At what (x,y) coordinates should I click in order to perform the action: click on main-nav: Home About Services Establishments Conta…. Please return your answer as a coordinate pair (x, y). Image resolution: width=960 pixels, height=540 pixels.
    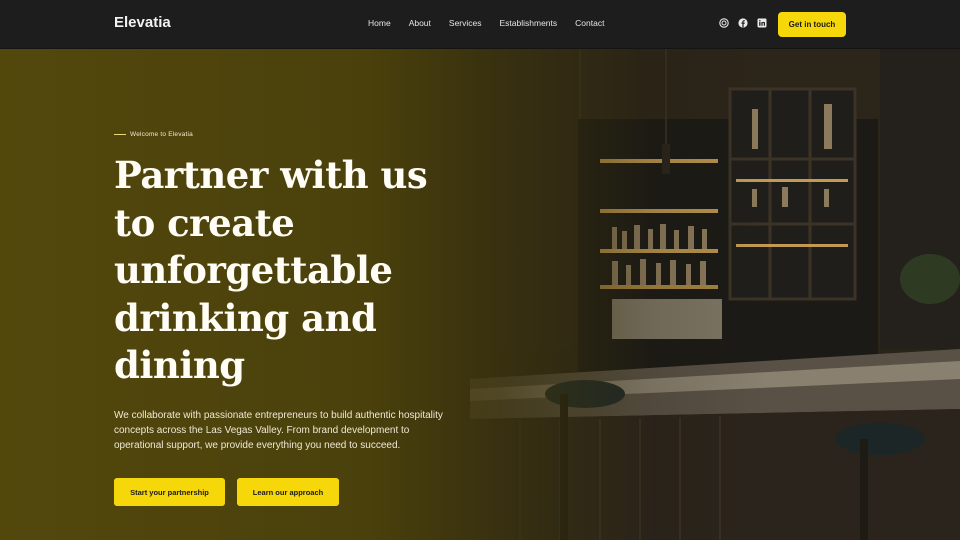
    Looking at the image, I should click on (495, 23).